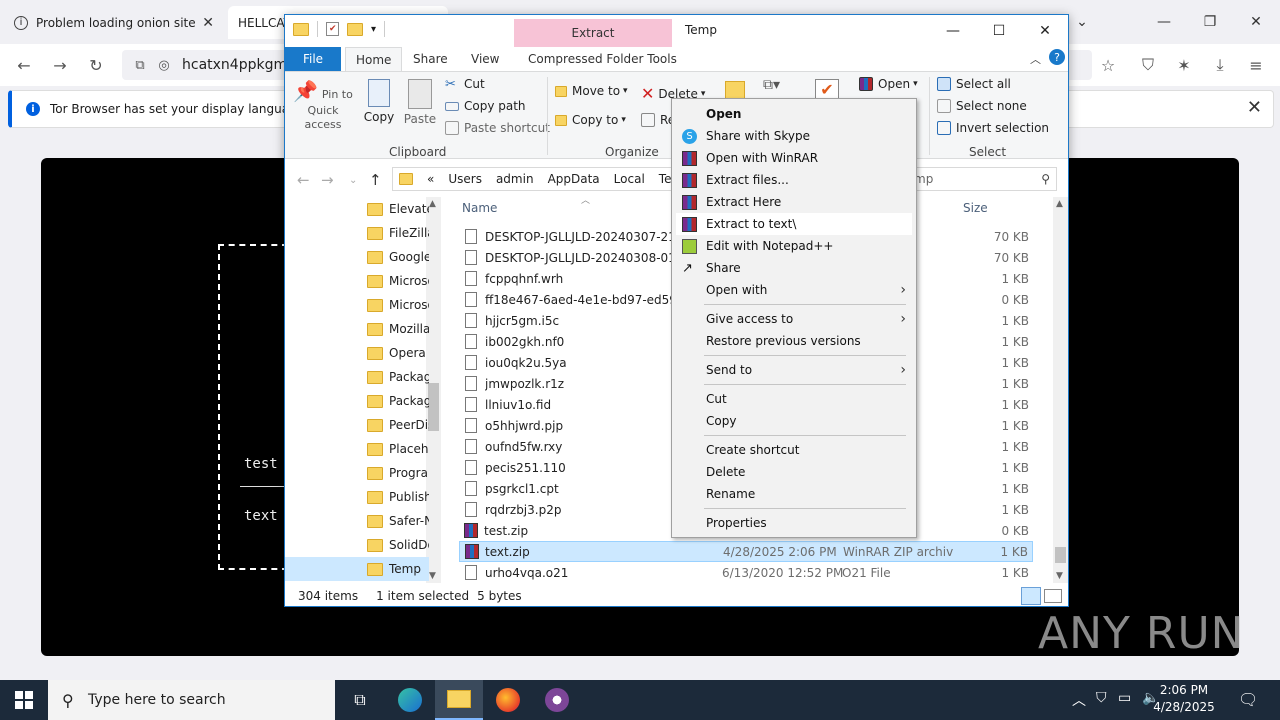  What do you see at coordinates (794, 341) in the screenshot?
I see `menu-item-restore-versions: Restore previous versions` at bounding box center [794, 341].